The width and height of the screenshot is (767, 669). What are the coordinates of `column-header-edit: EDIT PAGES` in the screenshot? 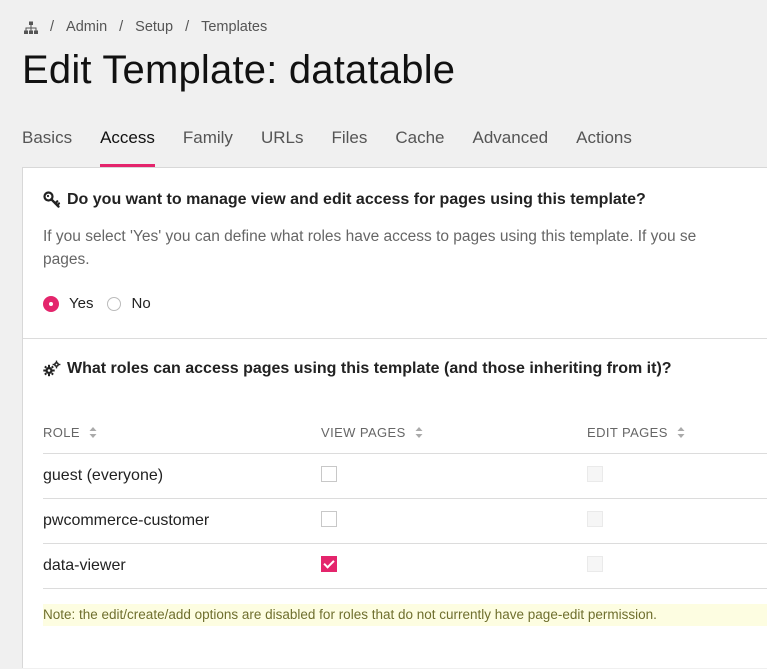 It's located at (677, 432).